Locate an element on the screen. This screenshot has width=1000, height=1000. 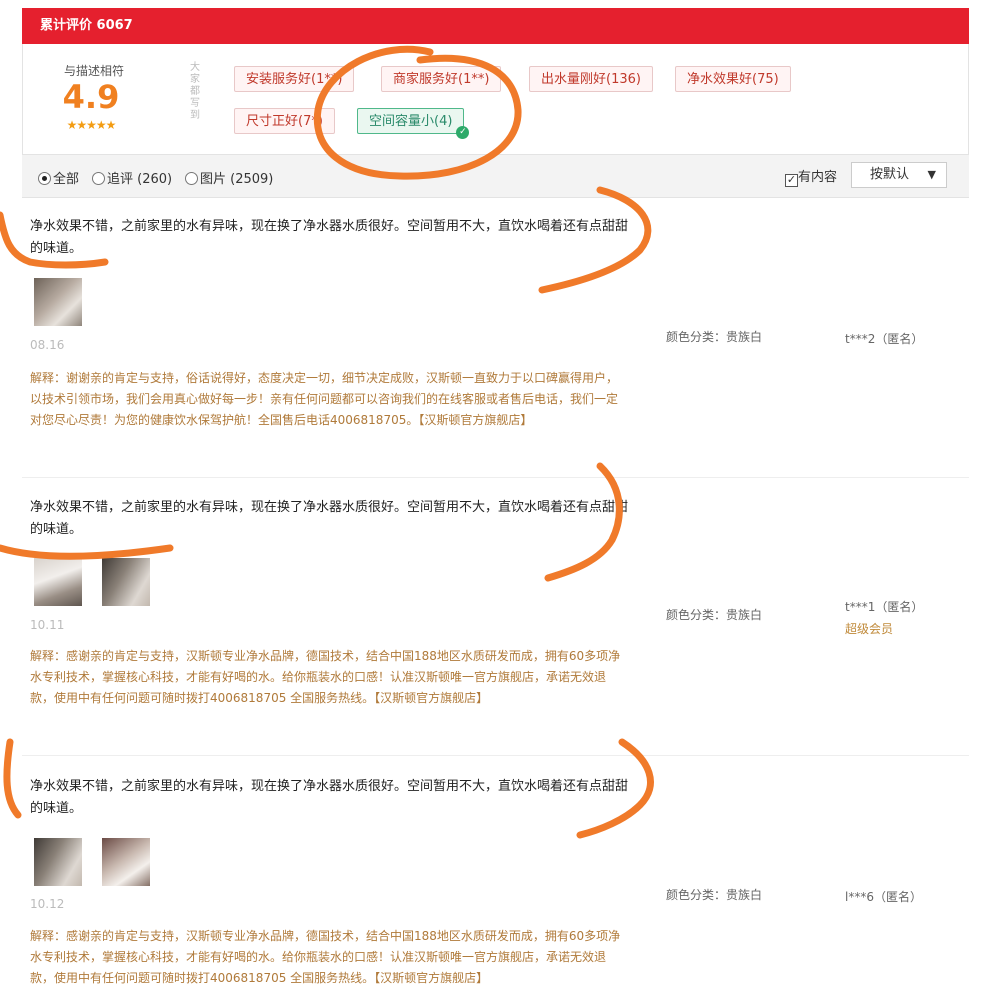
reviewer-name: t***2（匿名） is located at coordinates (884, 339).